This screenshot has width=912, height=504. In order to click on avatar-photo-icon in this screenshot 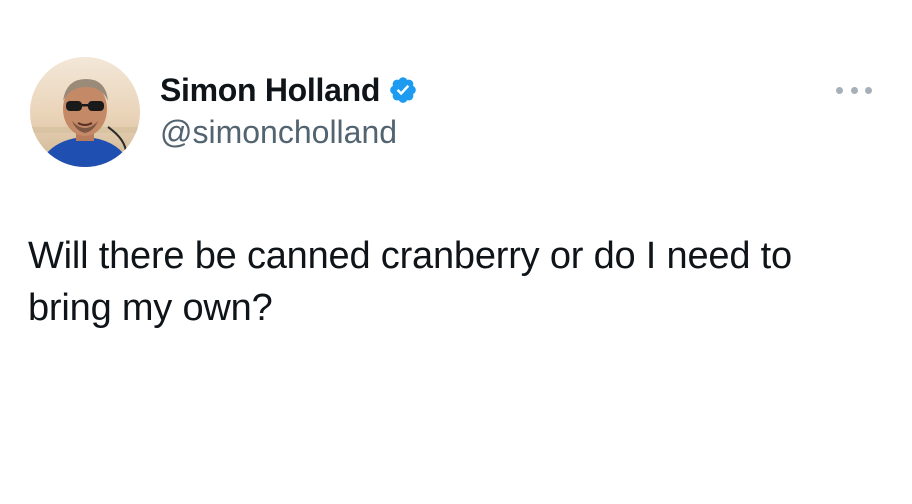, I will do `click(85, 112)`.